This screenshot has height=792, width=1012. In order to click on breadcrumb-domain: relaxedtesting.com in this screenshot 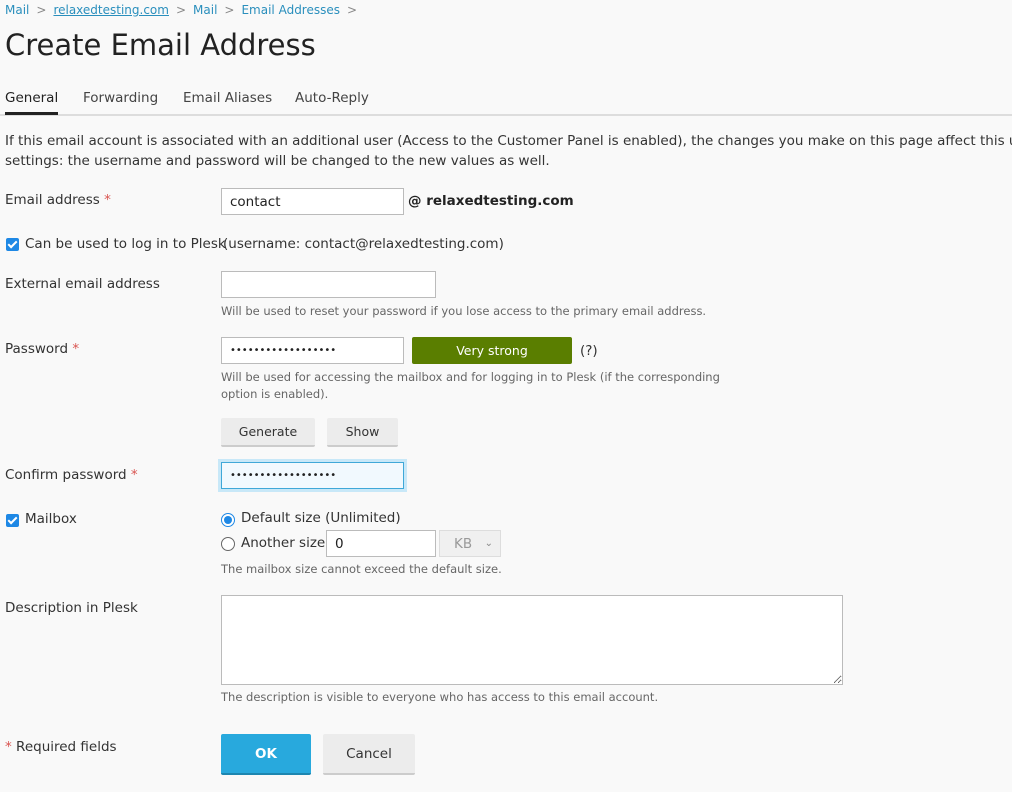, I will do `click(111, 10)`.